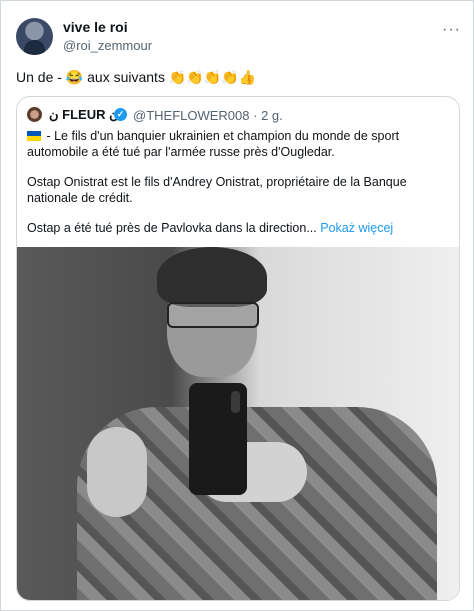  What do you see at coordinates (136, 77) in the screenshot?
I see `post-text: Un de - 😂 aux suivants 👏👏👏👏👍` at bounding box center [136, 77].